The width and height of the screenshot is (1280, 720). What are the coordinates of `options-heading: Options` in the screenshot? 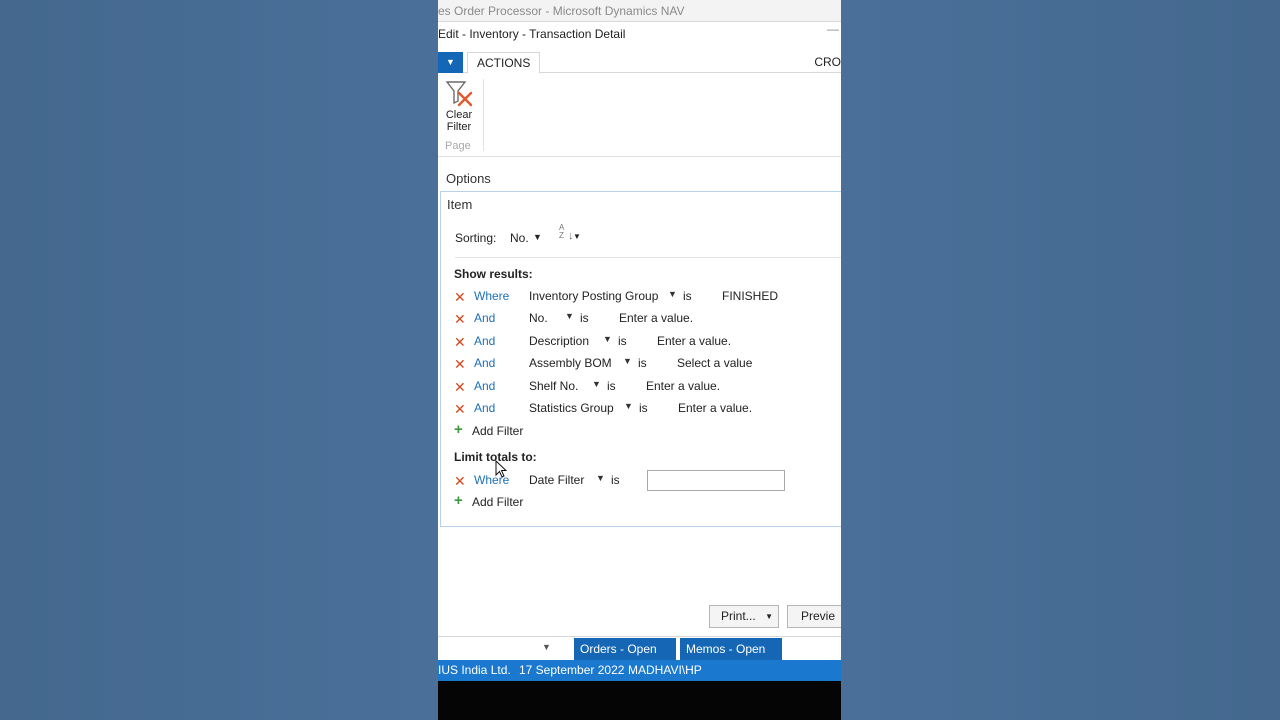 It's located at (468, 178).